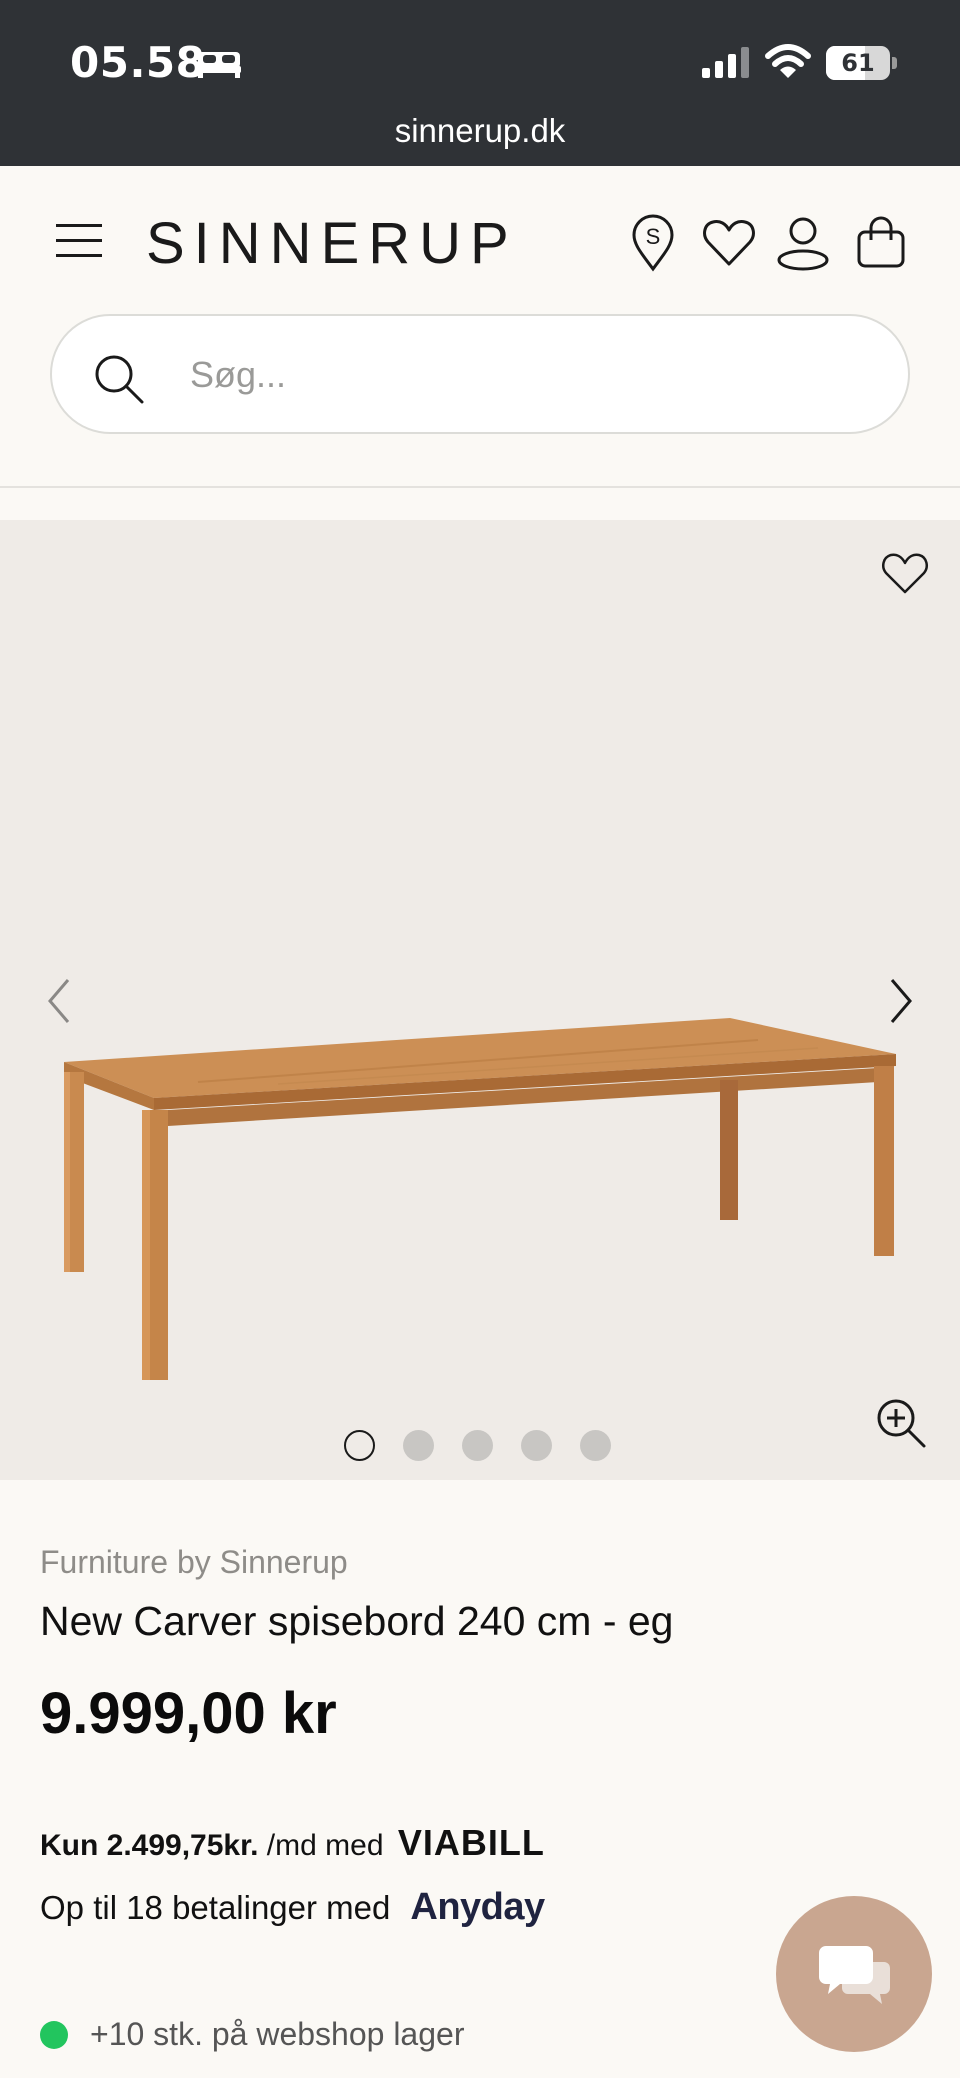 The image size is (960, 2078). I want to click on product-price: 9.999,00 kr, so click(188, 1713).